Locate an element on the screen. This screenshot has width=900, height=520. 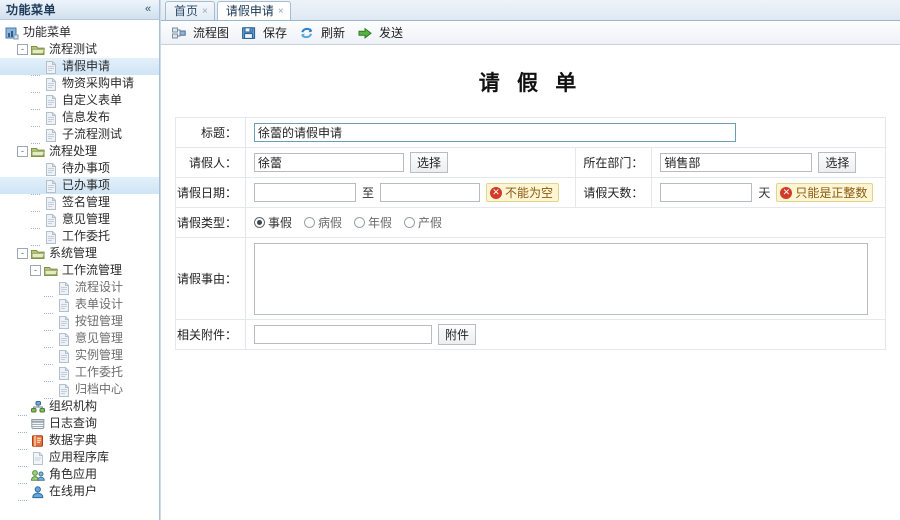
form-row-applicant: 请假人： 选择 所在部门： 选择 is located at coordinates (530, 162).